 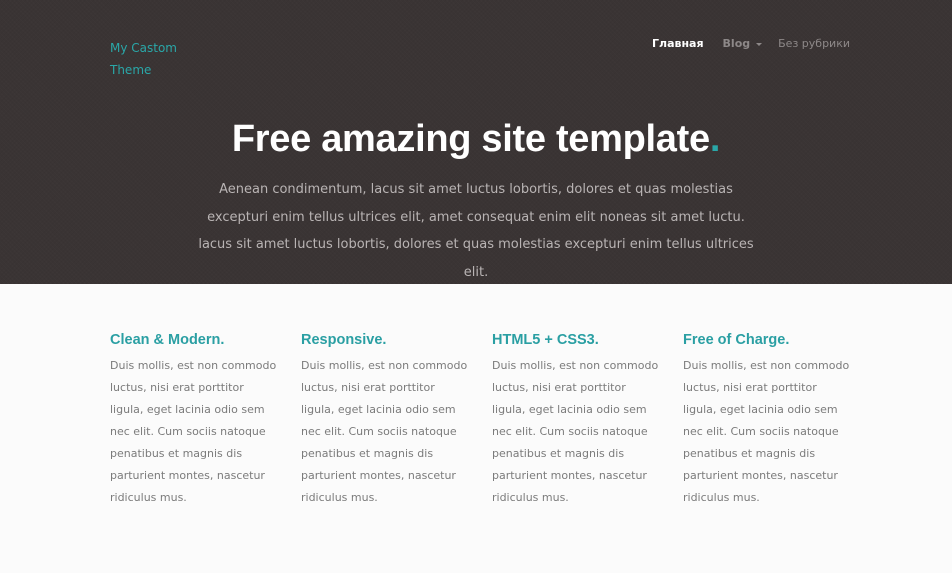 What do you see at coordinates (759, 44) in the screenshot?
I see `caret-down-icon` at bounding box center [759, 44].